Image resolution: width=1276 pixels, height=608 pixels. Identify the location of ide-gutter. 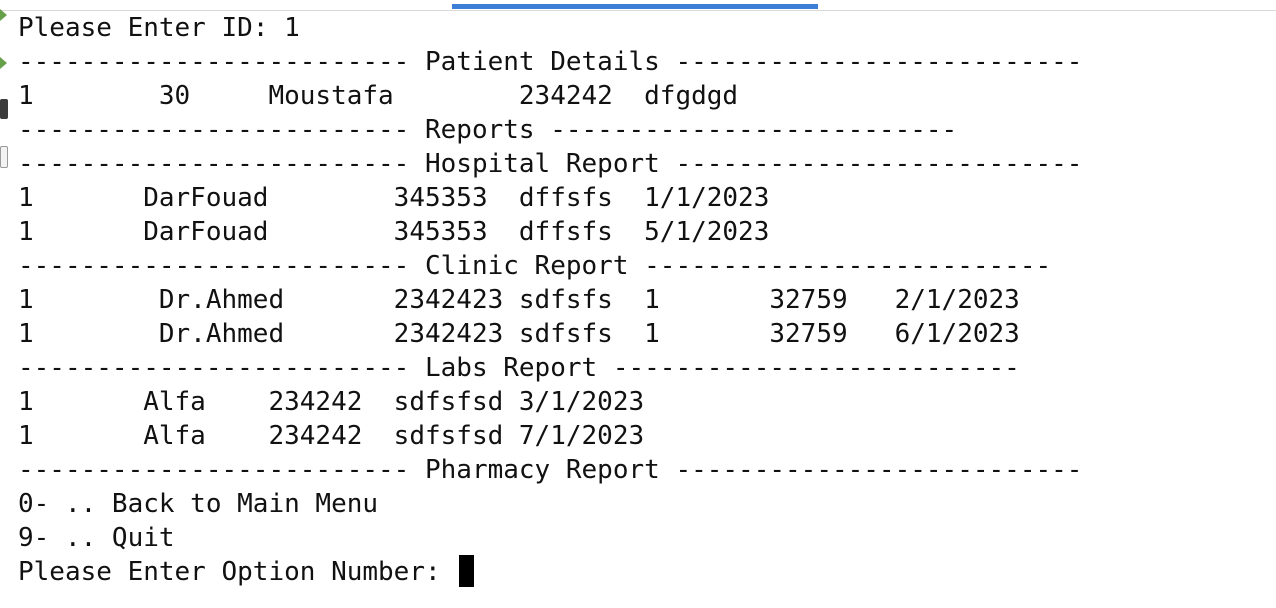
(6, 304).